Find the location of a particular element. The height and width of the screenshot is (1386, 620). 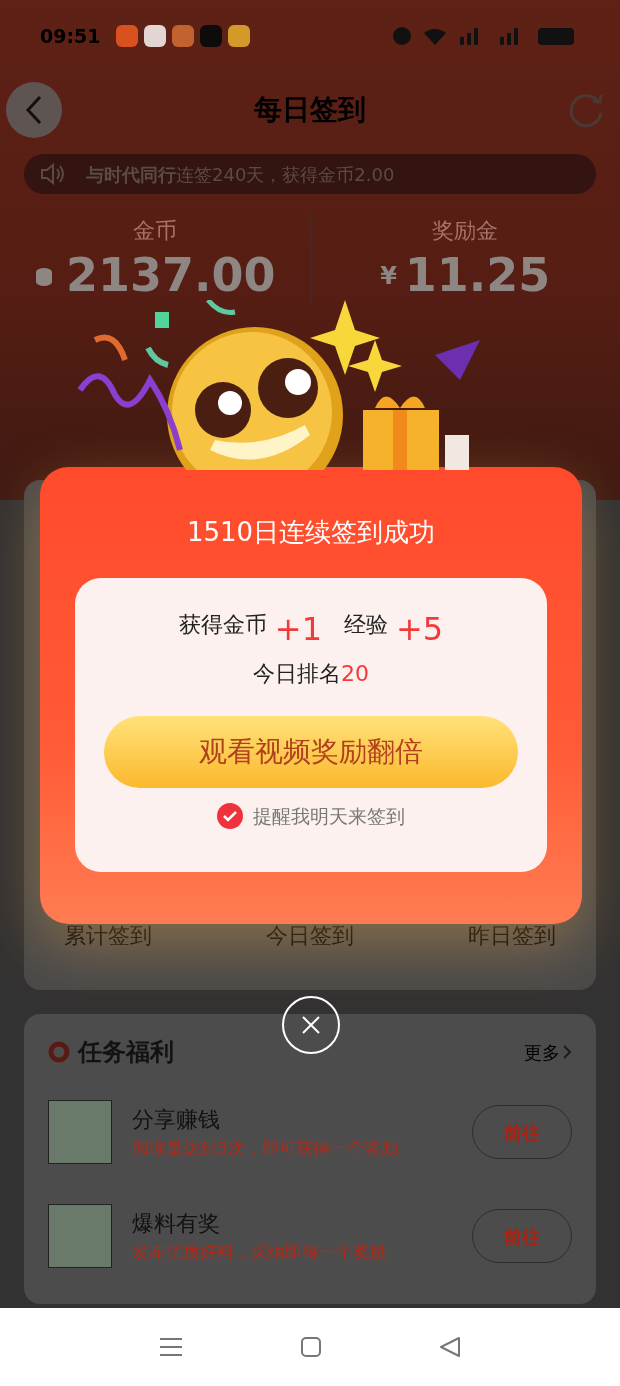

balance-label: 金币 is located at coordinates (154, 231).